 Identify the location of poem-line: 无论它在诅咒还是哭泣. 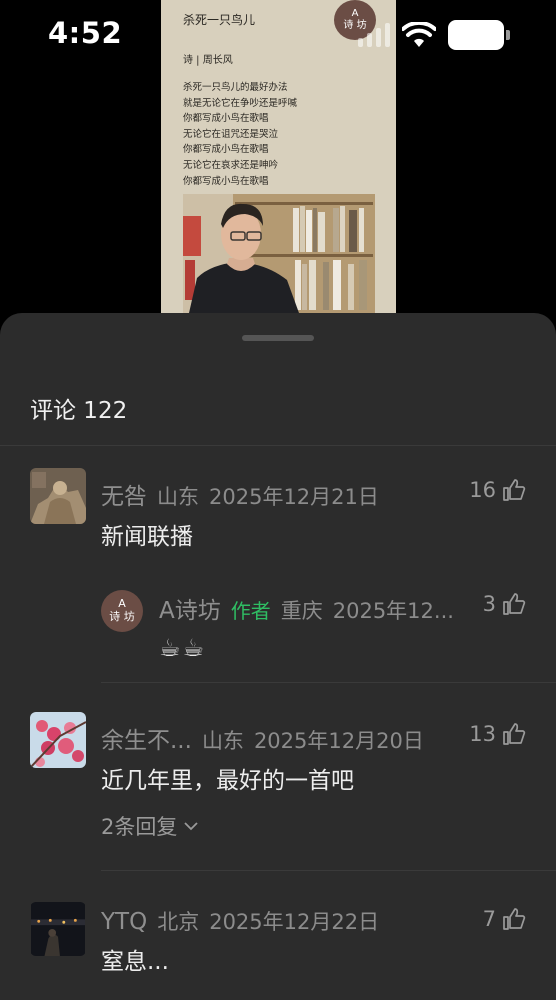
(231, 134).